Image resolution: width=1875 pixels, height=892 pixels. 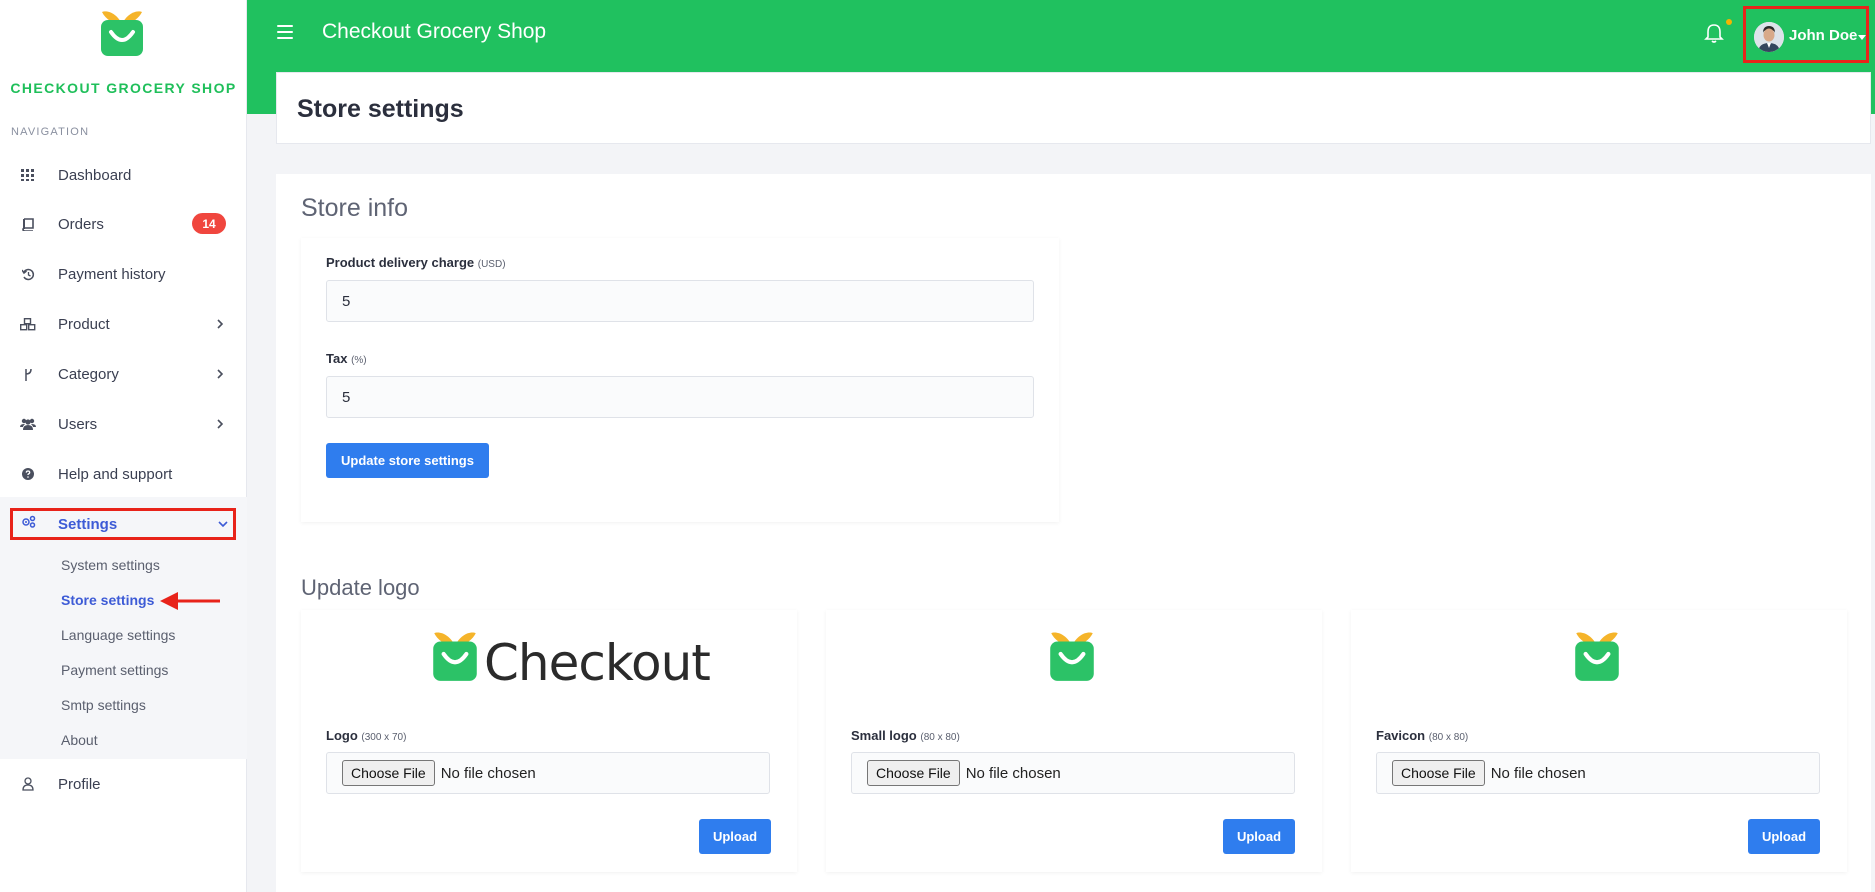 What do you see at coordinates (1072, 656) in the screenshot?
I see `small-logo-preview-icon` at bounding box center [1072, 656].